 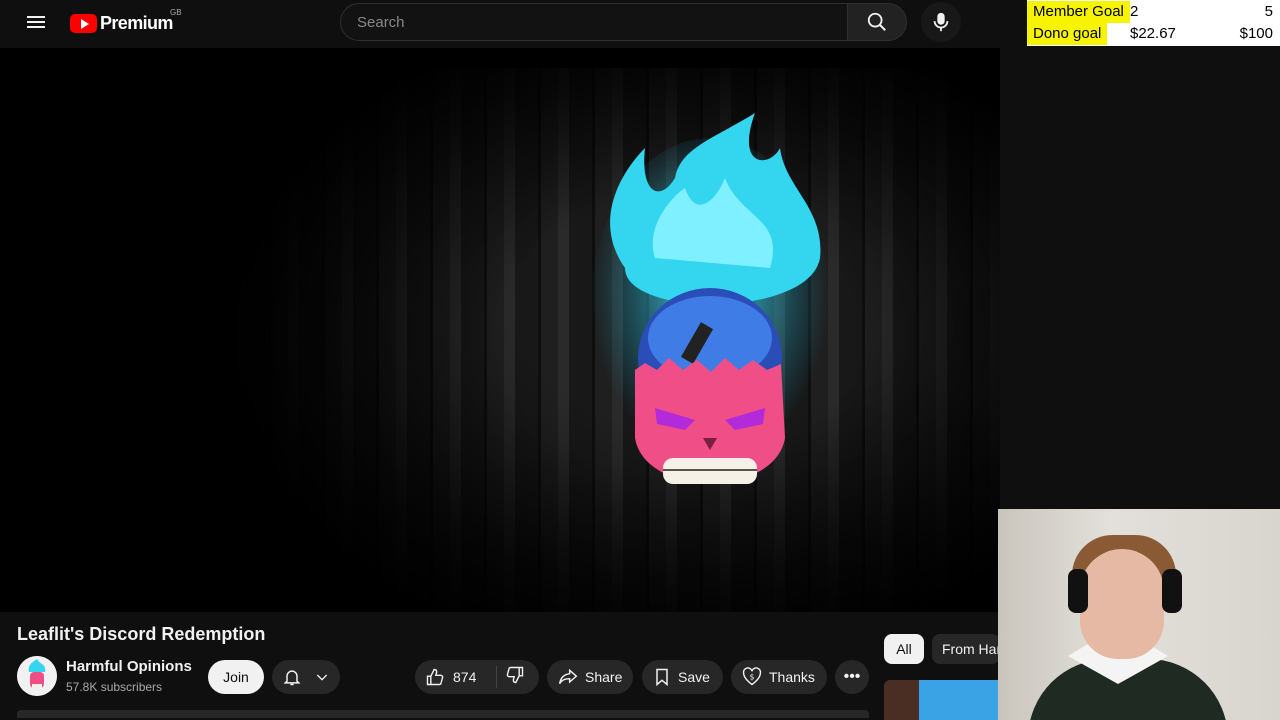 What do you see at coordinates (141, 634) in the screenshot?
I see `video-title: Leaflit's Discord Redemption` at bounding box center [141, 634].